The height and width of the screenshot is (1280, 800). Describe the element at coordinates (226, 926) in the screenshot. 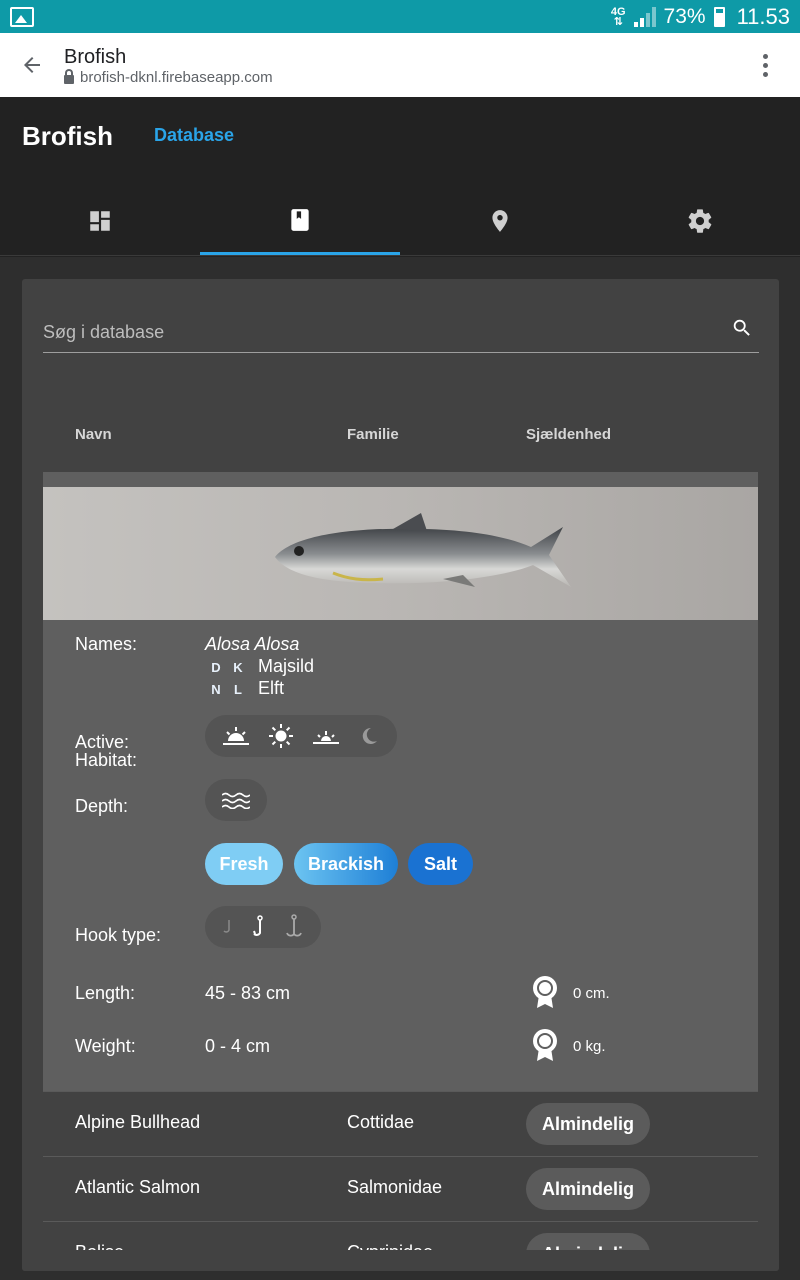

I see `small-hook-icon` at that location.